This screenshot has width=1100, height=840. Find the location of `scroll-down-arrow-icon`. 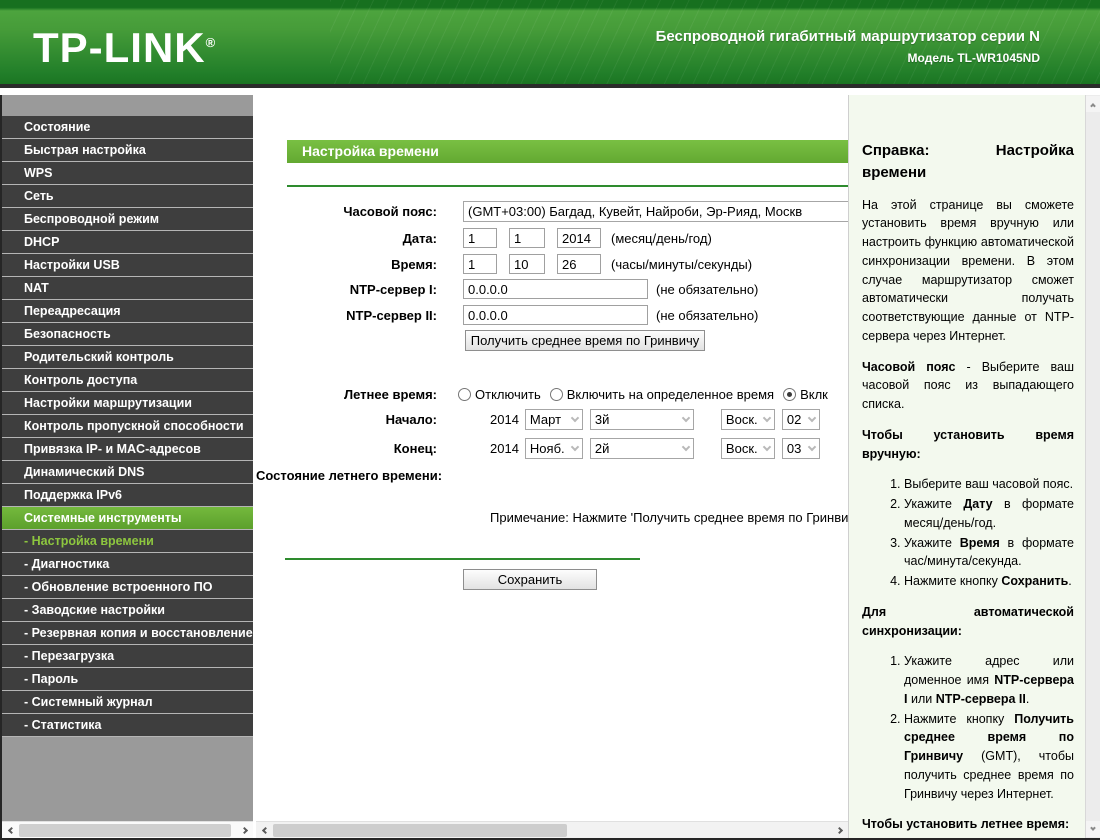

scroll-down-arrow-icon is located at coordinates (1093, 829).